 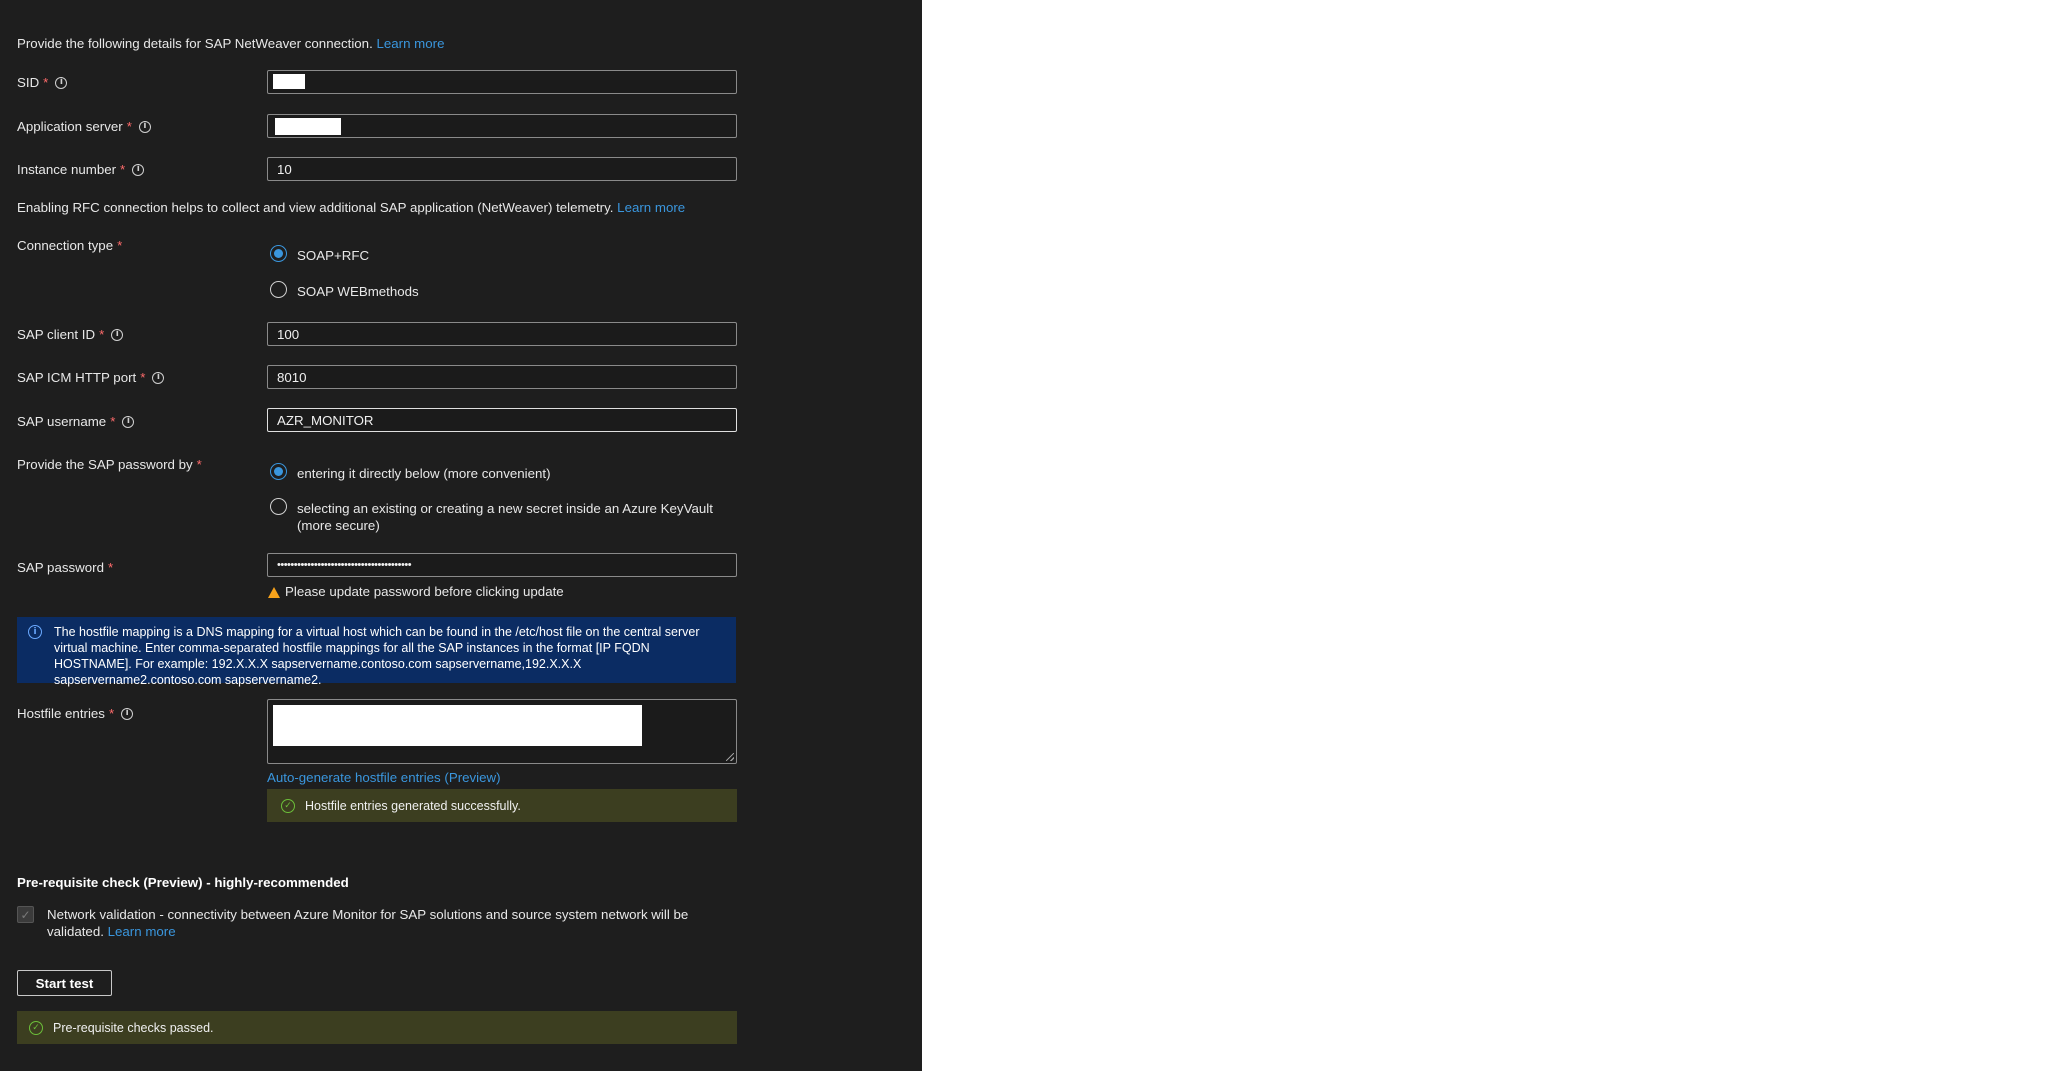 What do you see at coordinates (457, 725) in the screenshot?
I see `redacted-hostfile-value` at bounding box center [457, 725].